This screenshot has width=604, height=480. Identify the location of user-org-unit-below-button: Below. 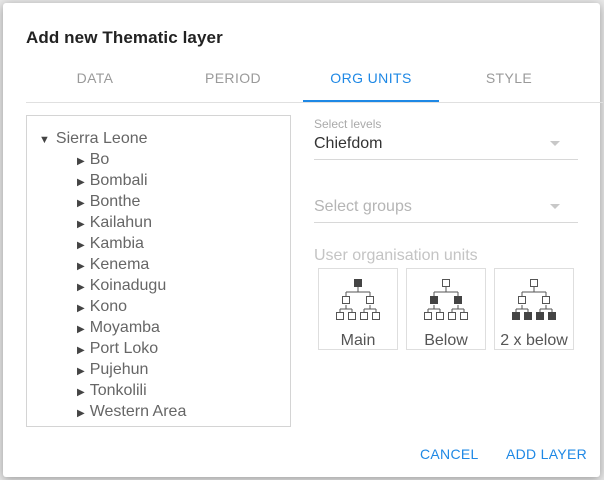
(446, 309).